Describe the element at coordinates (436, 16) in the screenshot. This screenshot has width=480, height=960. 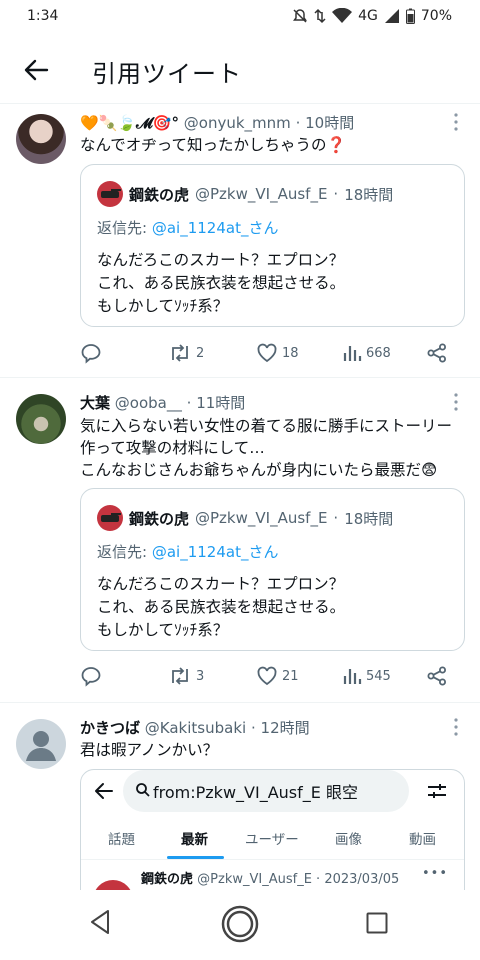
I see `battery-level: 70%` at that location.